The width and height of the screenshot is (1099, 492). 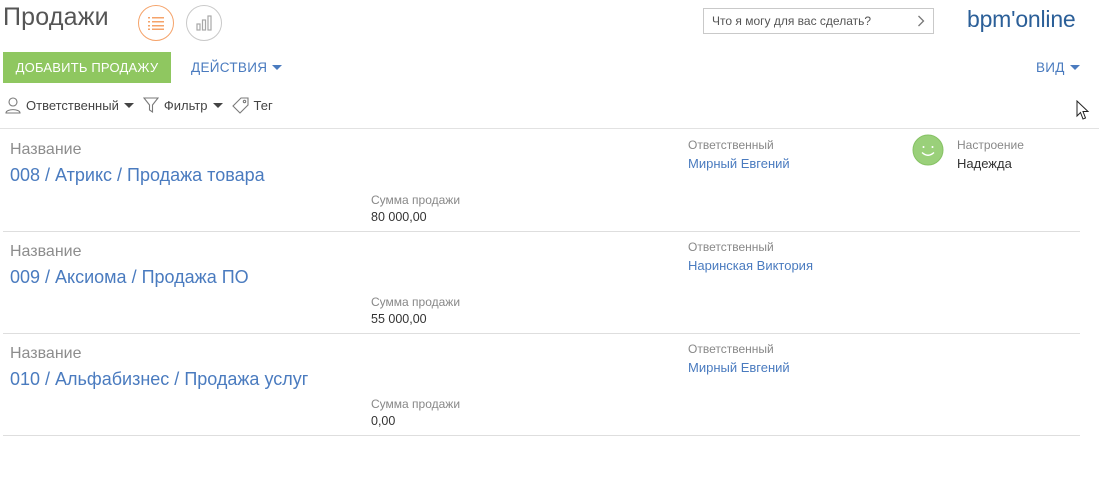 I want to click on view-label: ВИД, so click(x=1050, y=67).